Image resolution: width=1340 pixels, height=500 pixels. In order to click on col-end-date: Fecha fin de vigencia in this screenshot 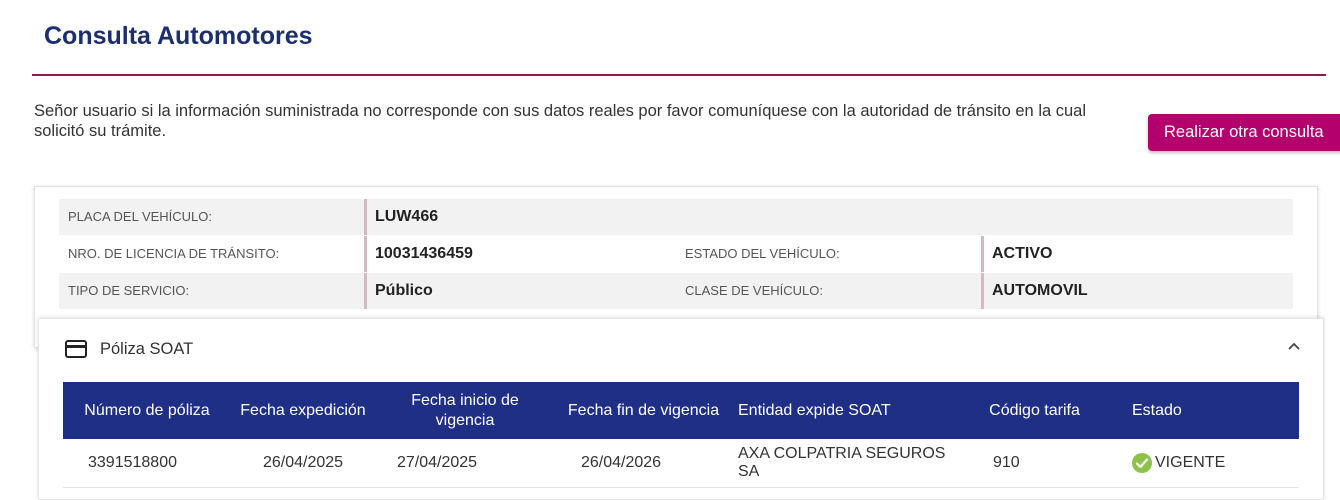, I will do `click(643, 410)`.